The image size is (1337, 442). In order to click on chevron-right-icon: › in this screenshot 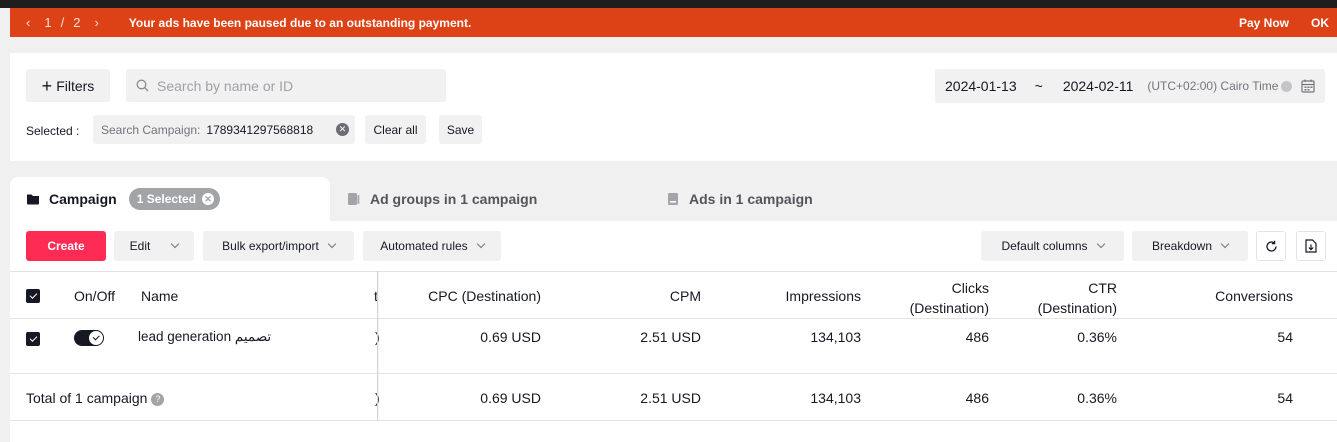, I will do `click(96, 22)`.